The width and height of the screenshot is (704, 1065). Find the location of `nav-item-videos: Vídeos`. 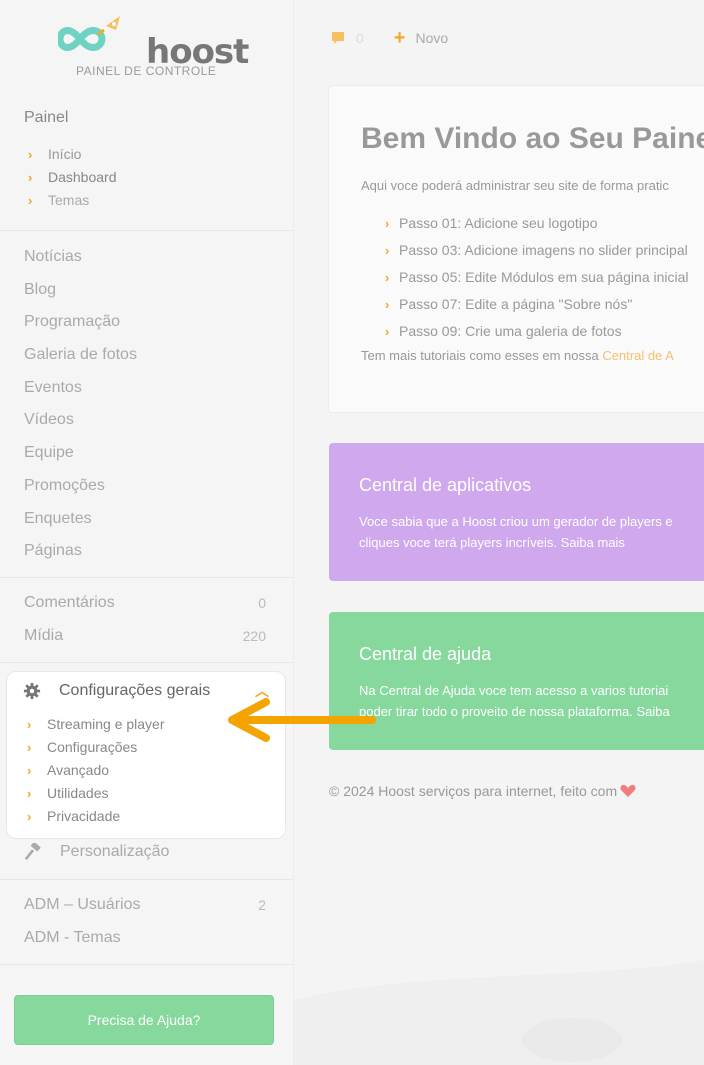

nav-item-videos: Vídeos is located at coordinates (145, 420).